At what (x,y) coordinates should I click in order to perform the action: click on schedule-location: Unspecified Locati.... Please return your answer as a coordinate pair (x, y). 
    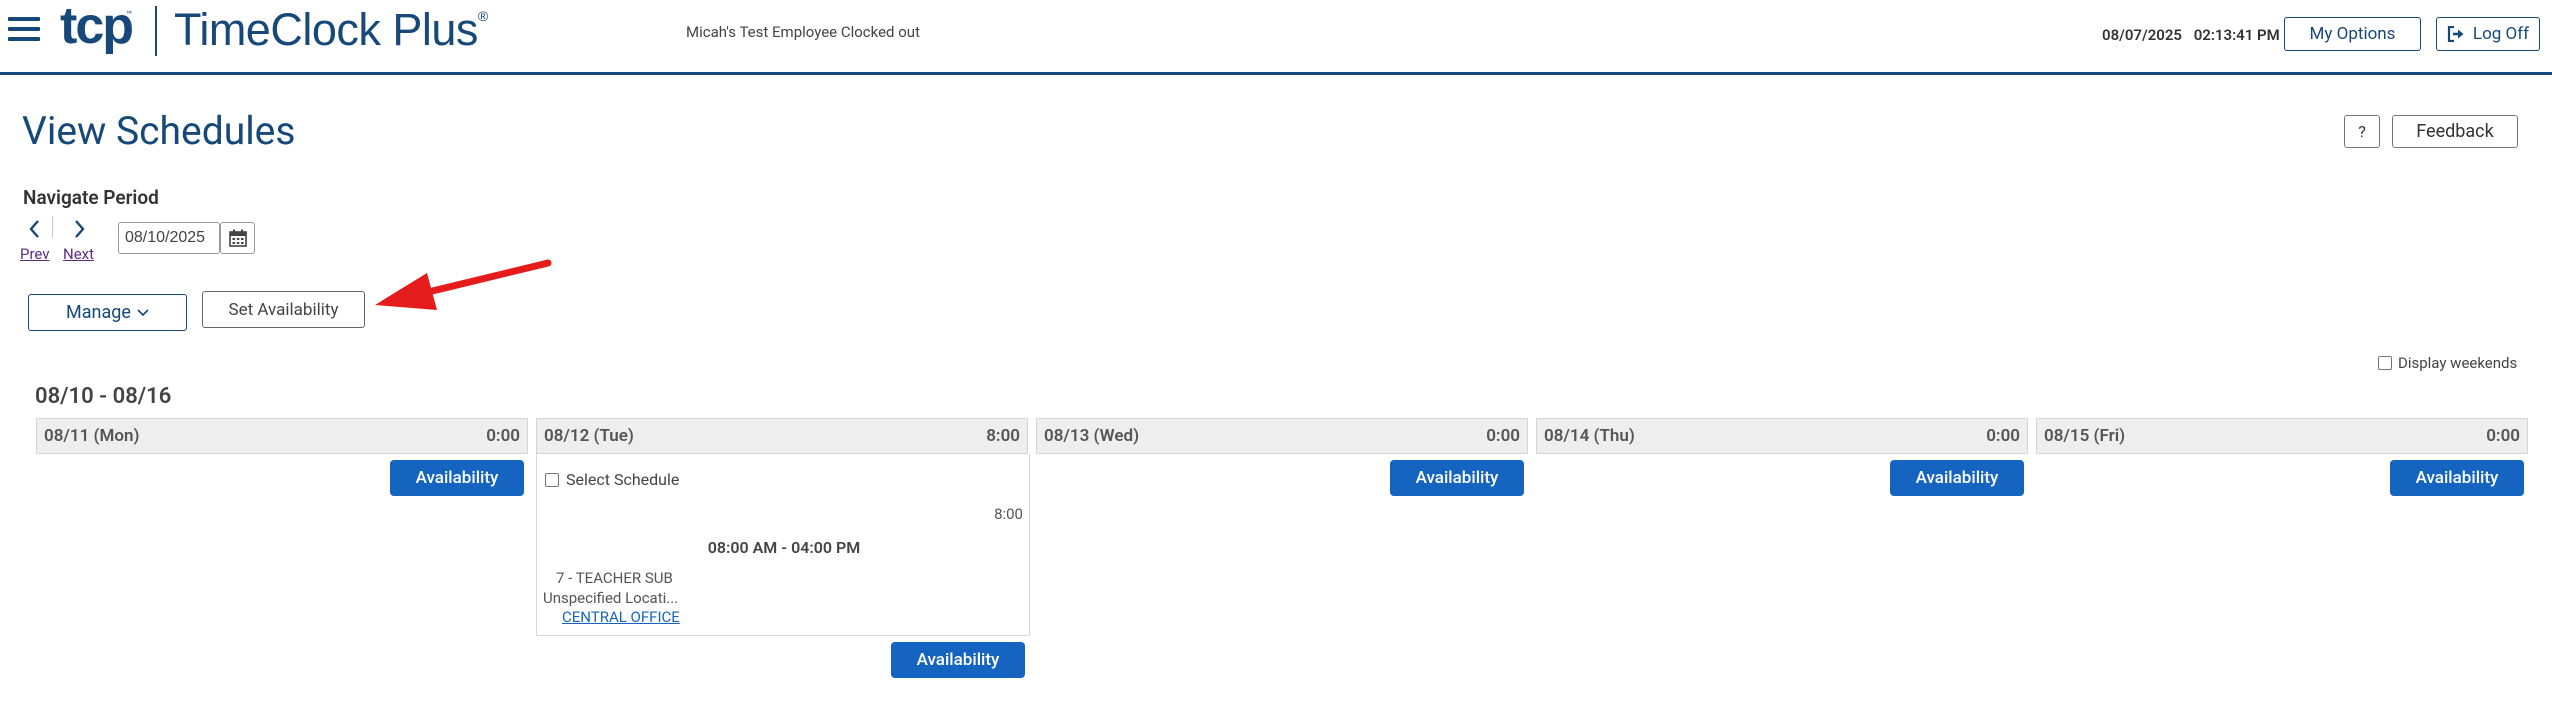
    Looking at the image, I should click on (611, 598).